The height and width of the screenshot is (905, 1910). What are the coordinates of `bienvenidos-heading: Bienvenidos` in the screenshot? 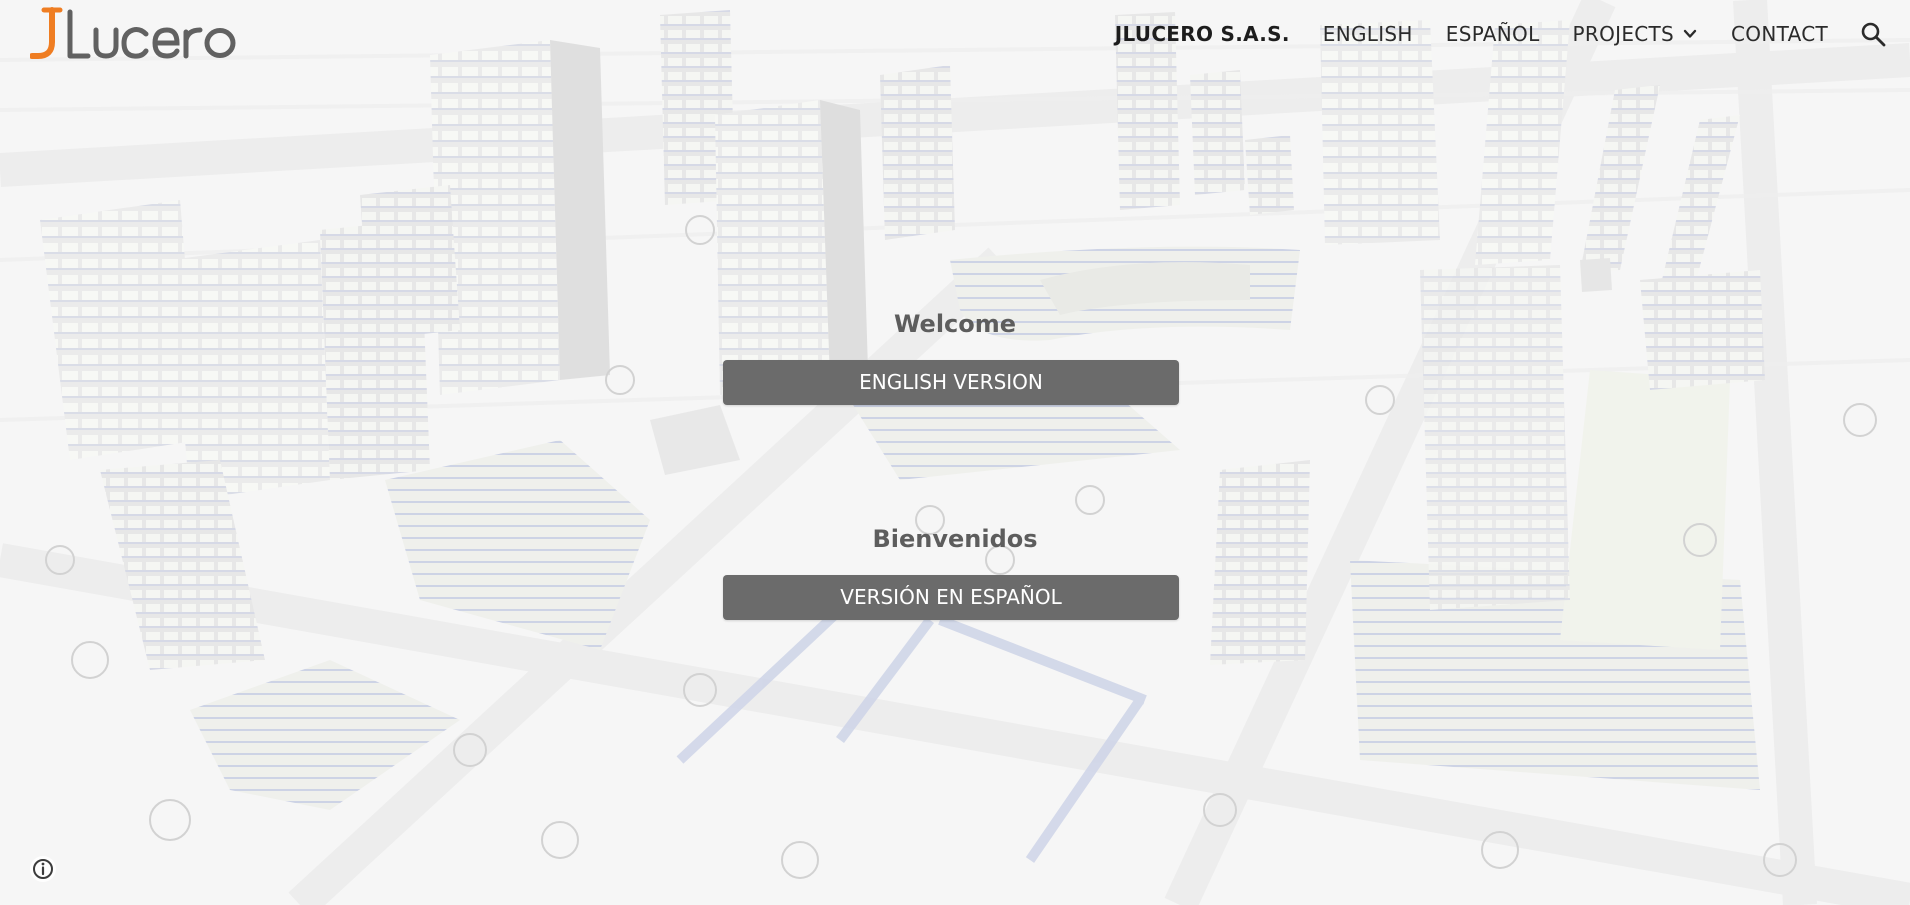 It's located at (955, 539).